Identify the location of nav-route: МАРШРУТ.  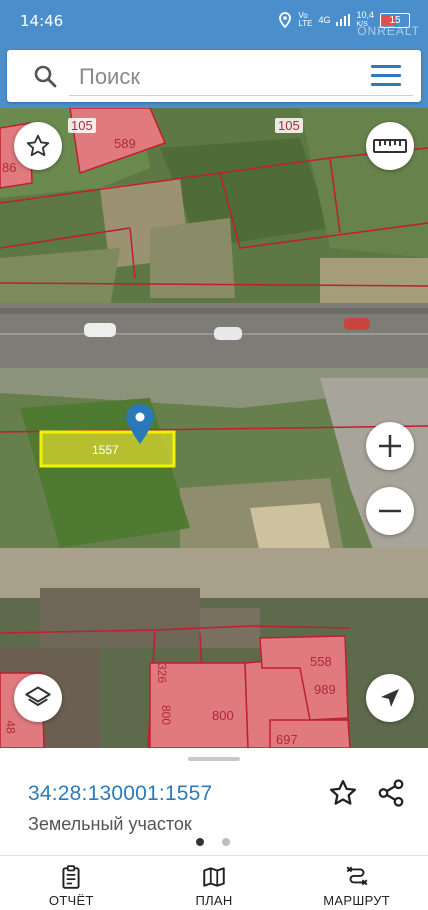
(356, 883).